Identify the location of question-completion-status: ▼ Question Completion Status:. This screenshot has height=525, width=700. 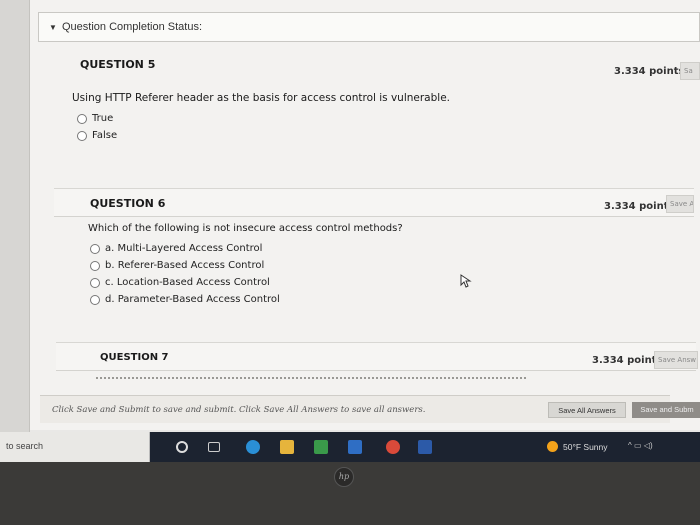
(369, 27).